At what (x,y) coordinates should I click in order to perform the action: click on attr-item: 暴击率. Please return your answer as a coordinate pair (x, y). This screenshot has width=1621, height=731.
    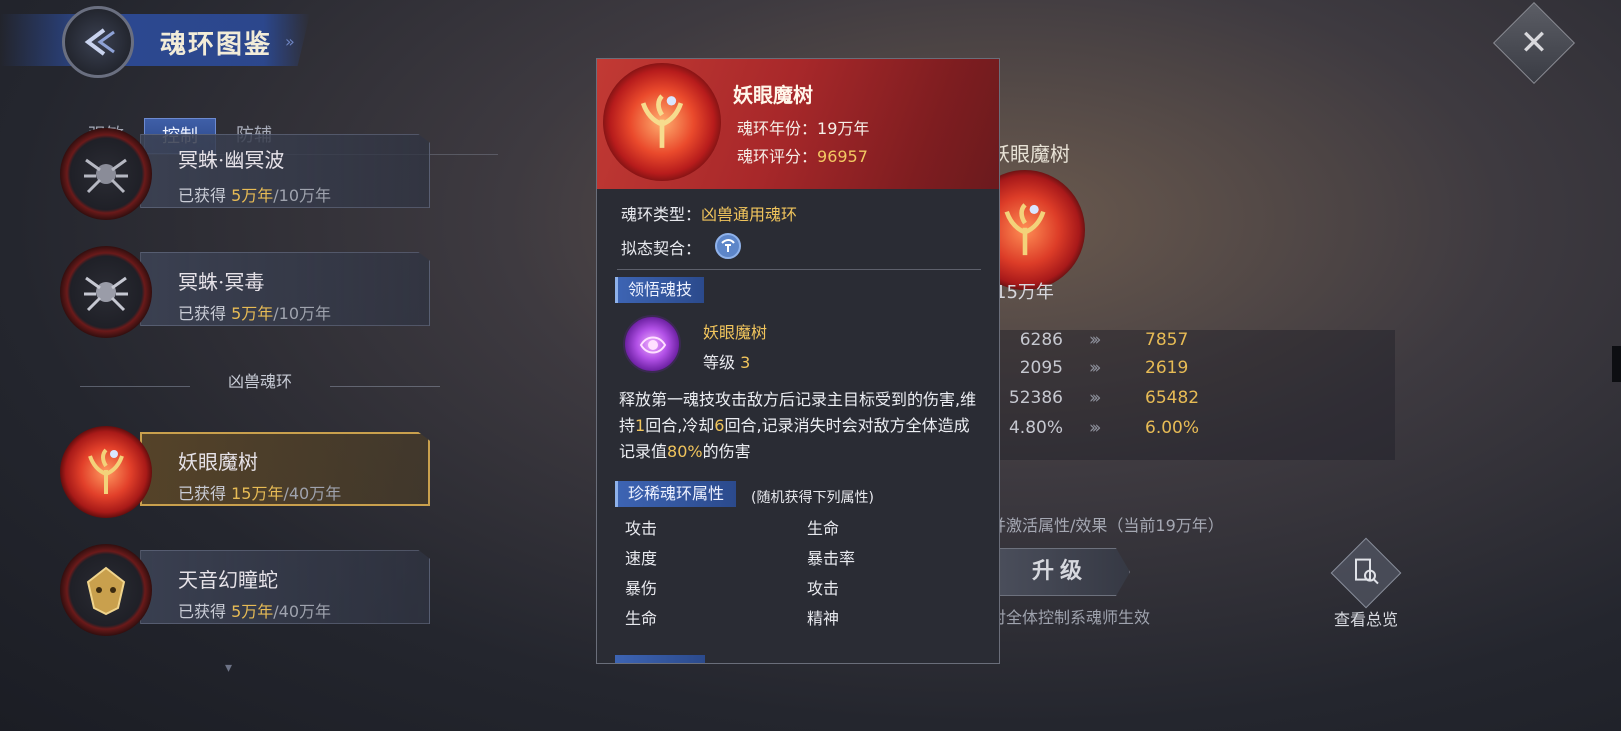
    Looking at the image, I should click on (831, 558).